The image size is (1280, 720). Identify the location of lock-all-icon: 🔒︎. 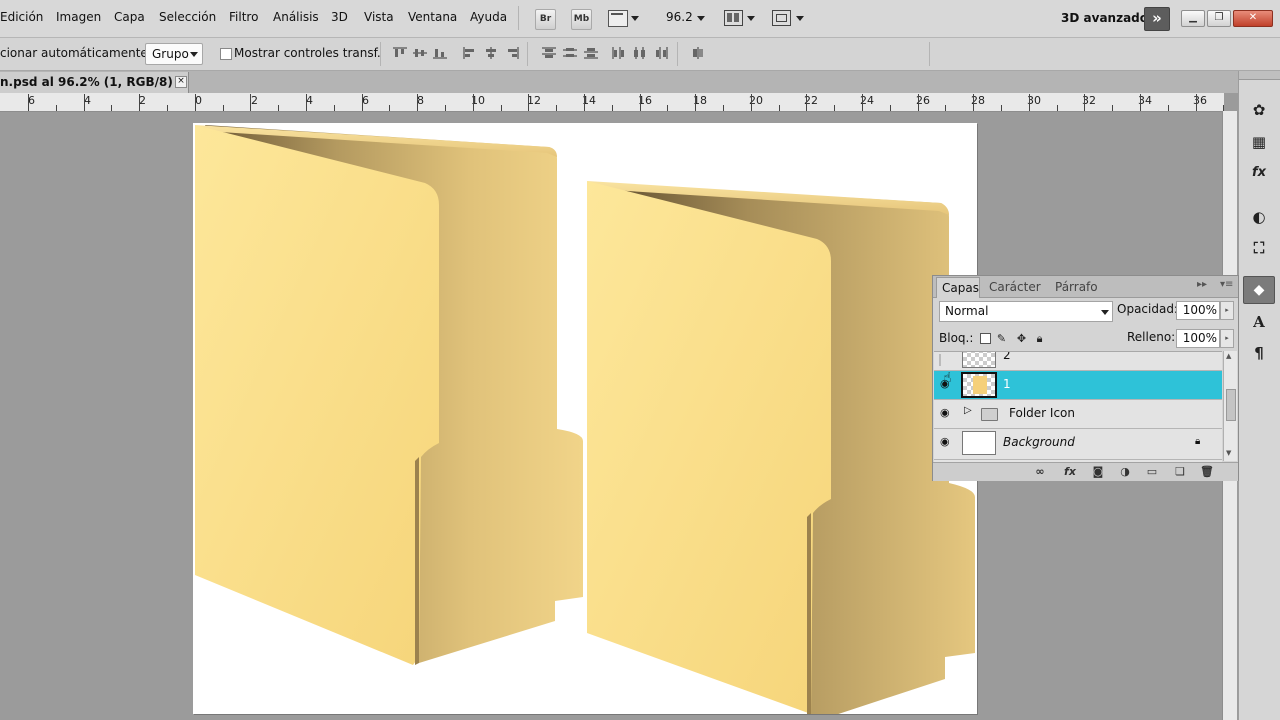
(1039, 338).